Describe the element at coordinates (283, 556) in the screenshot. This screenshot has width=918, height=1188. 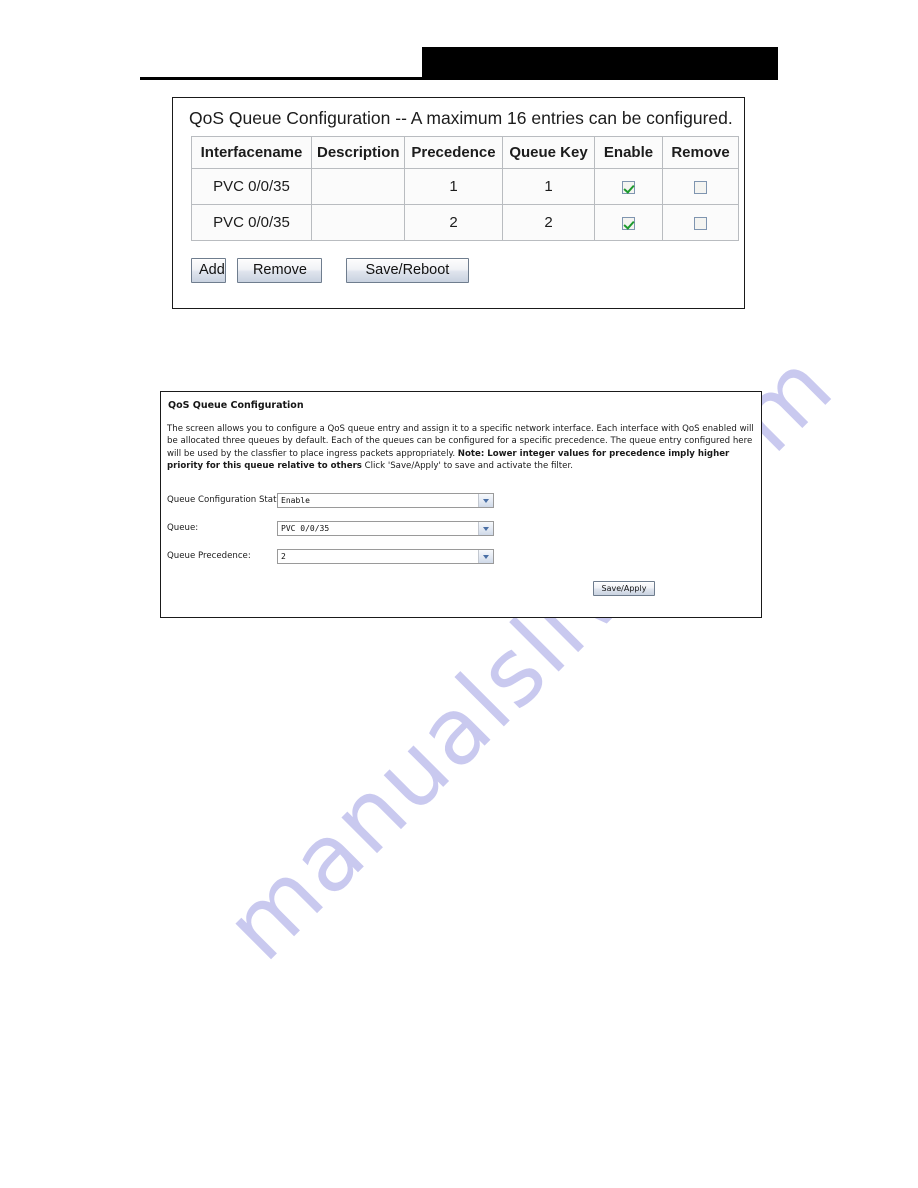
I see `queue-precedence-value: 2` at that location.